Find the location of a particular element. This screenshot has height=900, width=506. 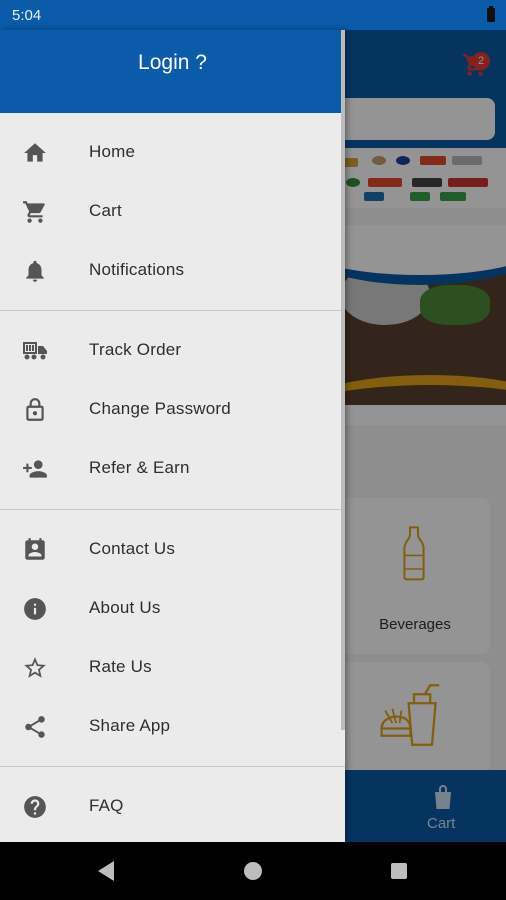

drawer-header: Login ? is located at coordinates (172, 71).